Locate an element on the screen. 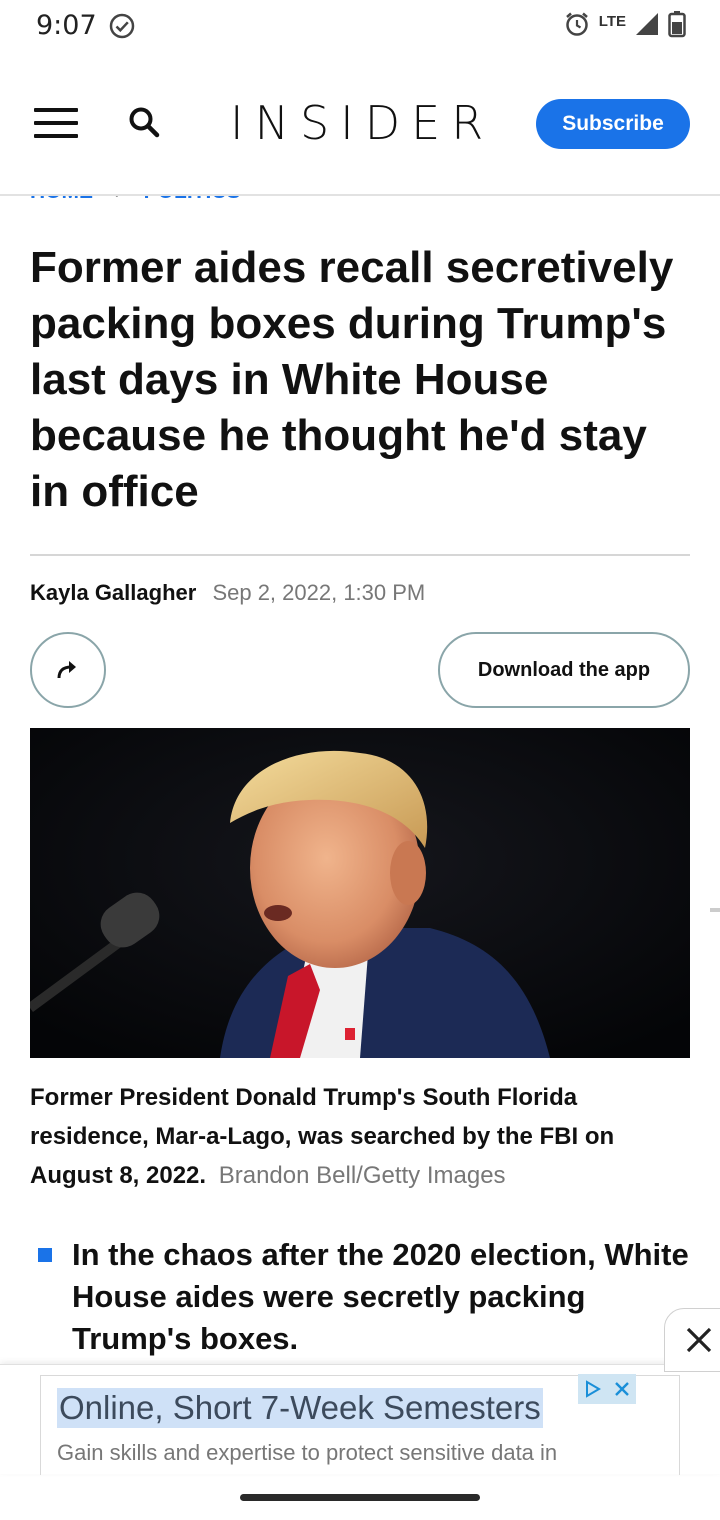 This screenshot has height=1520, width=720. status-bar: 9:07 LTE is located at coordinates (360, 28).